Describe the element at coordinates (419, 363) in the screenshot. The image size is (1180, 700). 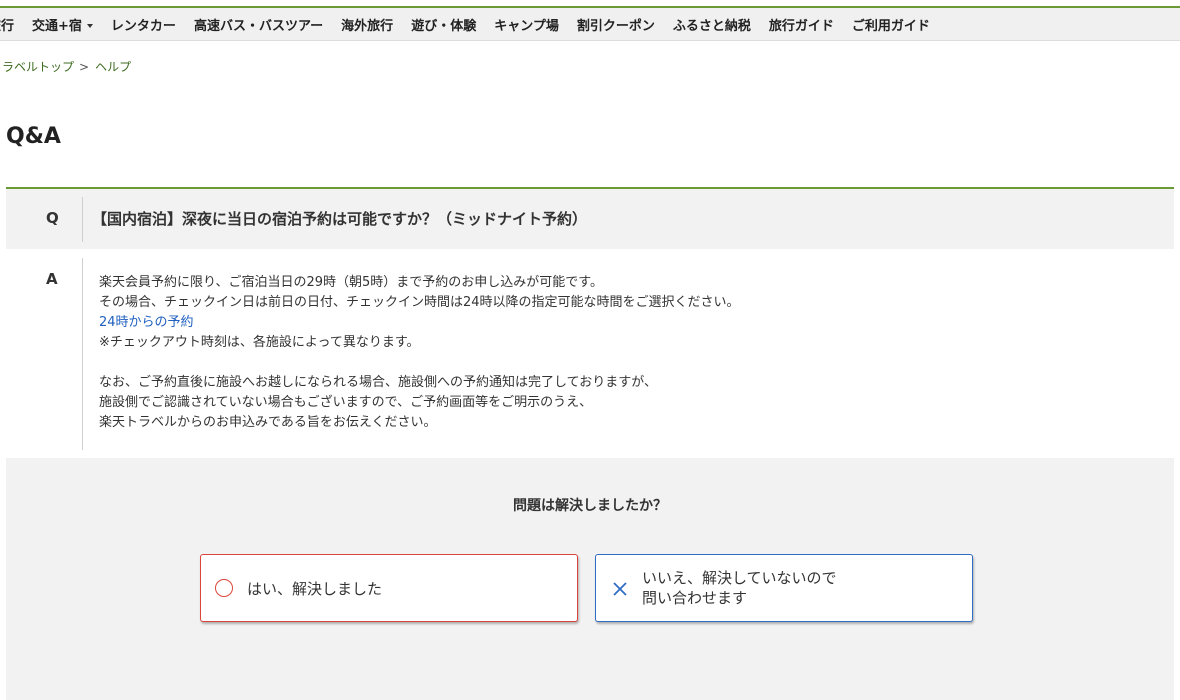
I see `answer-spacer` at that location.